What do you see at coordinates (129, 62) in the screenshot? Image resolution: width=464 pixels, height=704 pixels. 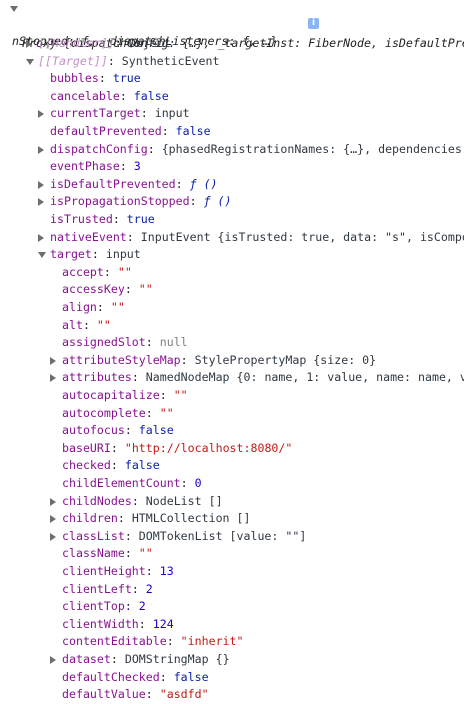 I see `property-entry: [[Target]]: SyntheticEvent` at bounding box center [129, 62].